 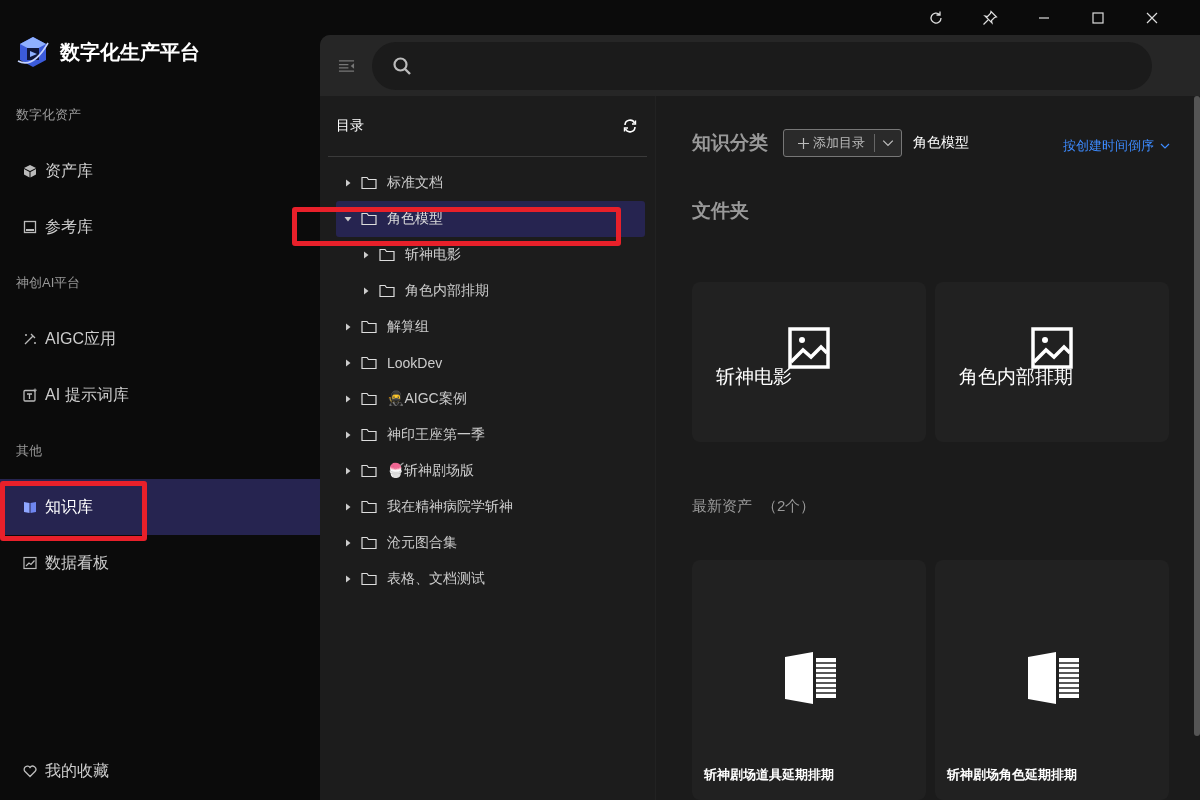 What do you see at coordinates (160, 507) in the screenshot?
I see `nav-item: 知识库` at bounding box center [160, 507].